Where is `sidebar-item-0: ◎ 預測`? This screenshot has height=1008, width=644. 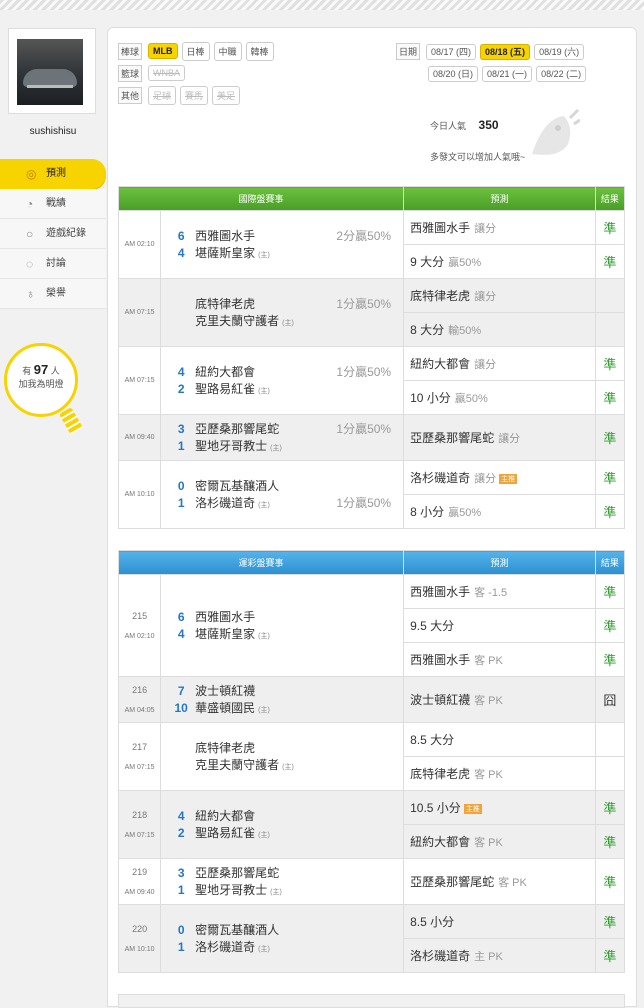
sidebar-item-0: ◎ 預測 is located at coordinates (53, 174).